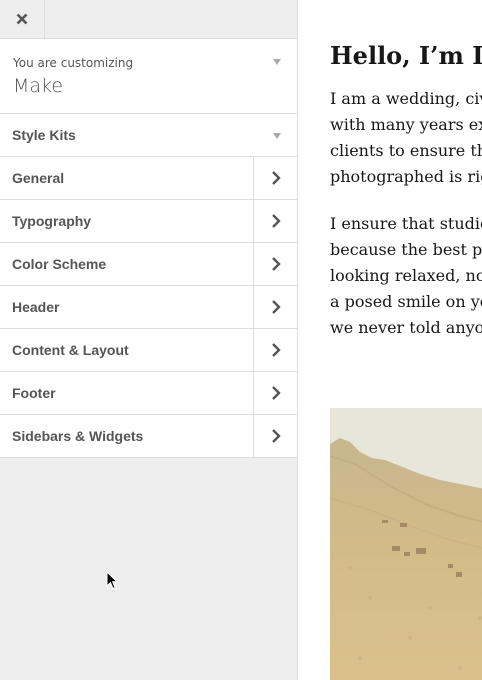  What do you see at coordinates (406, 327) in the screenshot?
I see `paragraph-line: we never told anyone` at bounding box center [406, 327].